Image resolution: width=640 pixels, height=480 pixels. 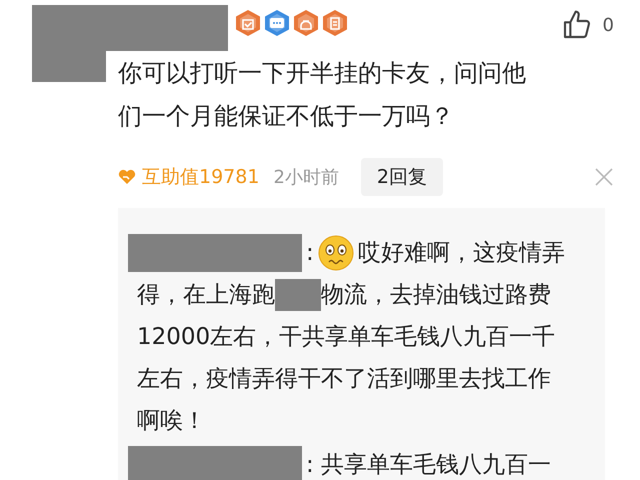 What do you see at coordinates (127, 177) in the screenshot?
I see `heart-icon` at bounding box center [127, 177].